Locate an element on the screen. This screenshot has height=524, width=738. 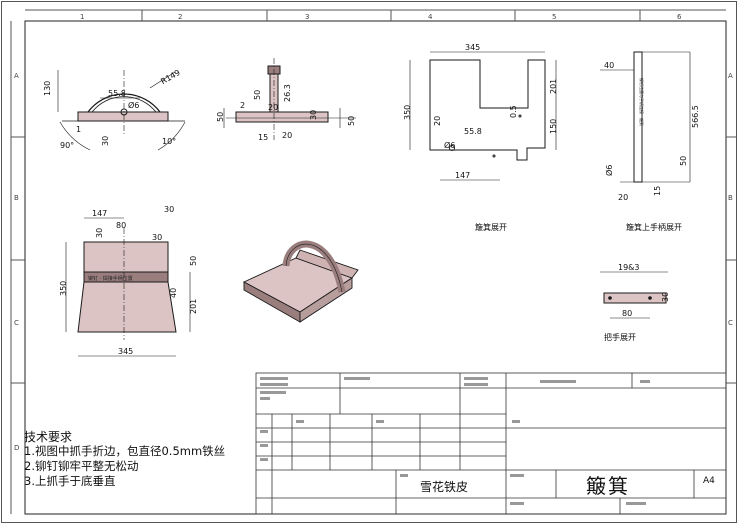
dim-top-50: 50 is located at coordinates (193, 261).